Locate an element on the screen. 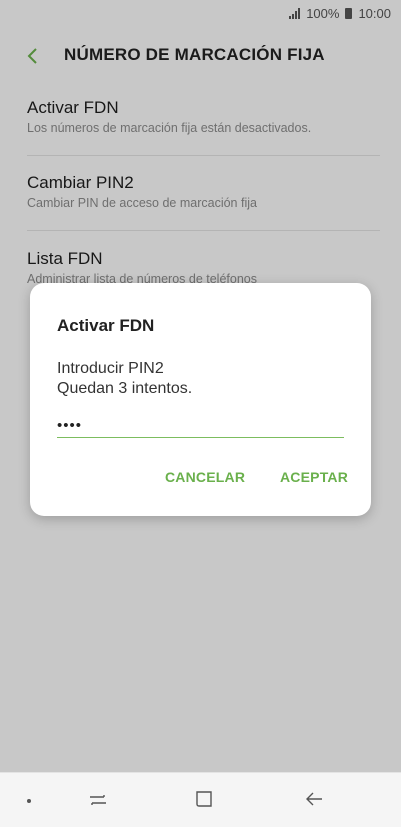 Image resolution: width=401 pixels, height=827 pixels. cancel-button: CANCELAR is located at coordinates (205, 477).